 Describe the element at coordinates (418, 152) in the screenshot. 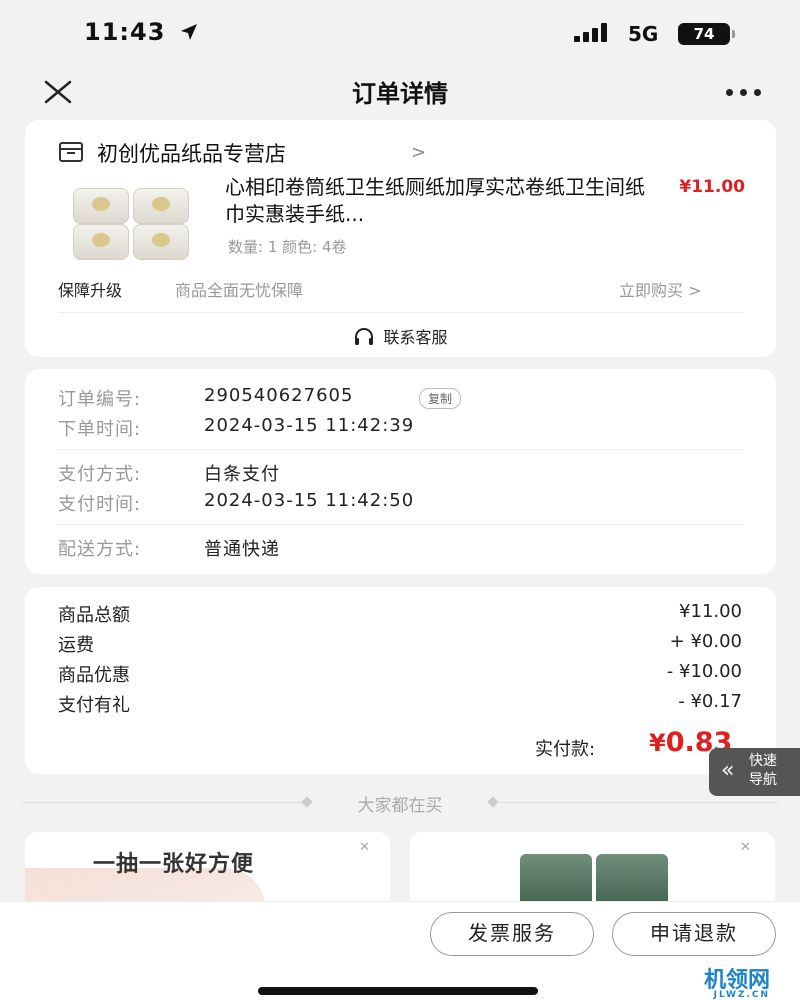

I see `chevron-right-icon: >` at that location.